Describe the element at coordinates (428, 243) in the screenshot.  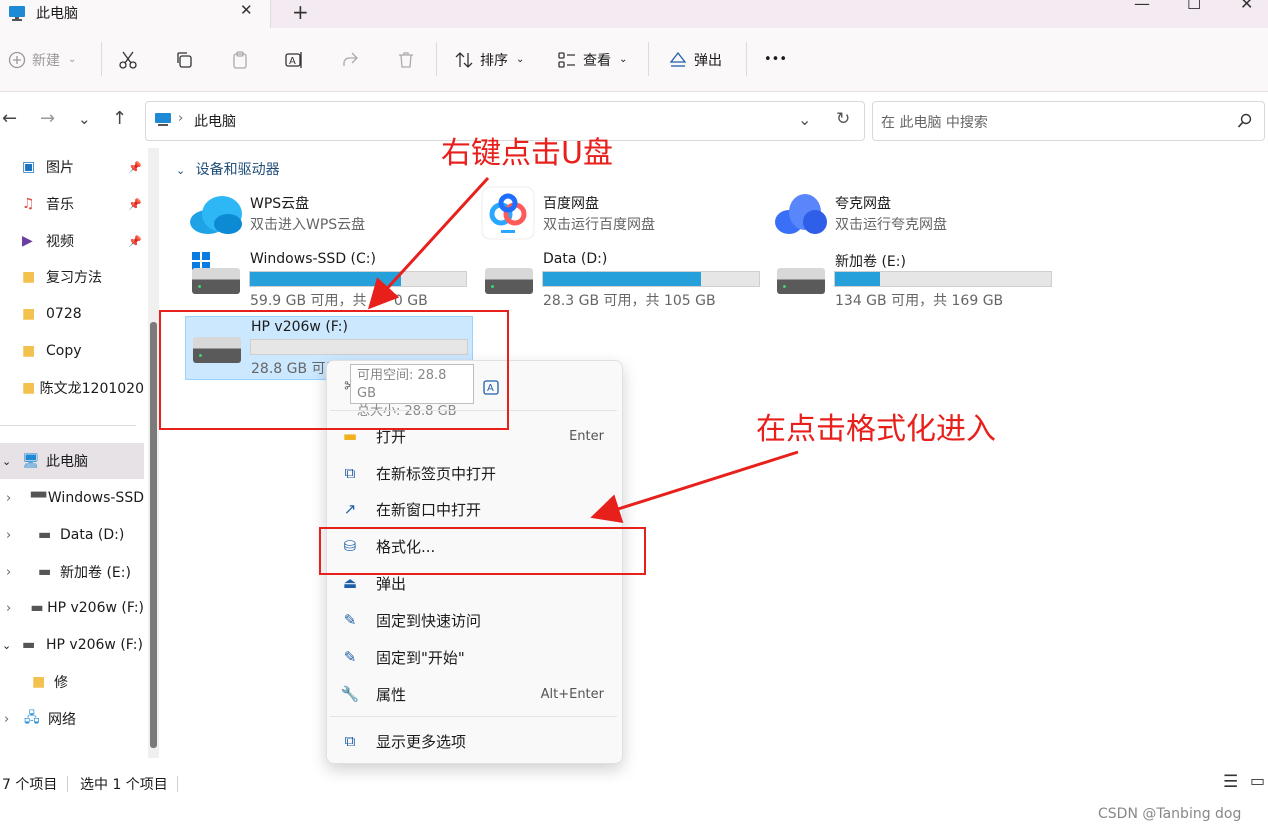
I see `arrow-to-usb` at that location.